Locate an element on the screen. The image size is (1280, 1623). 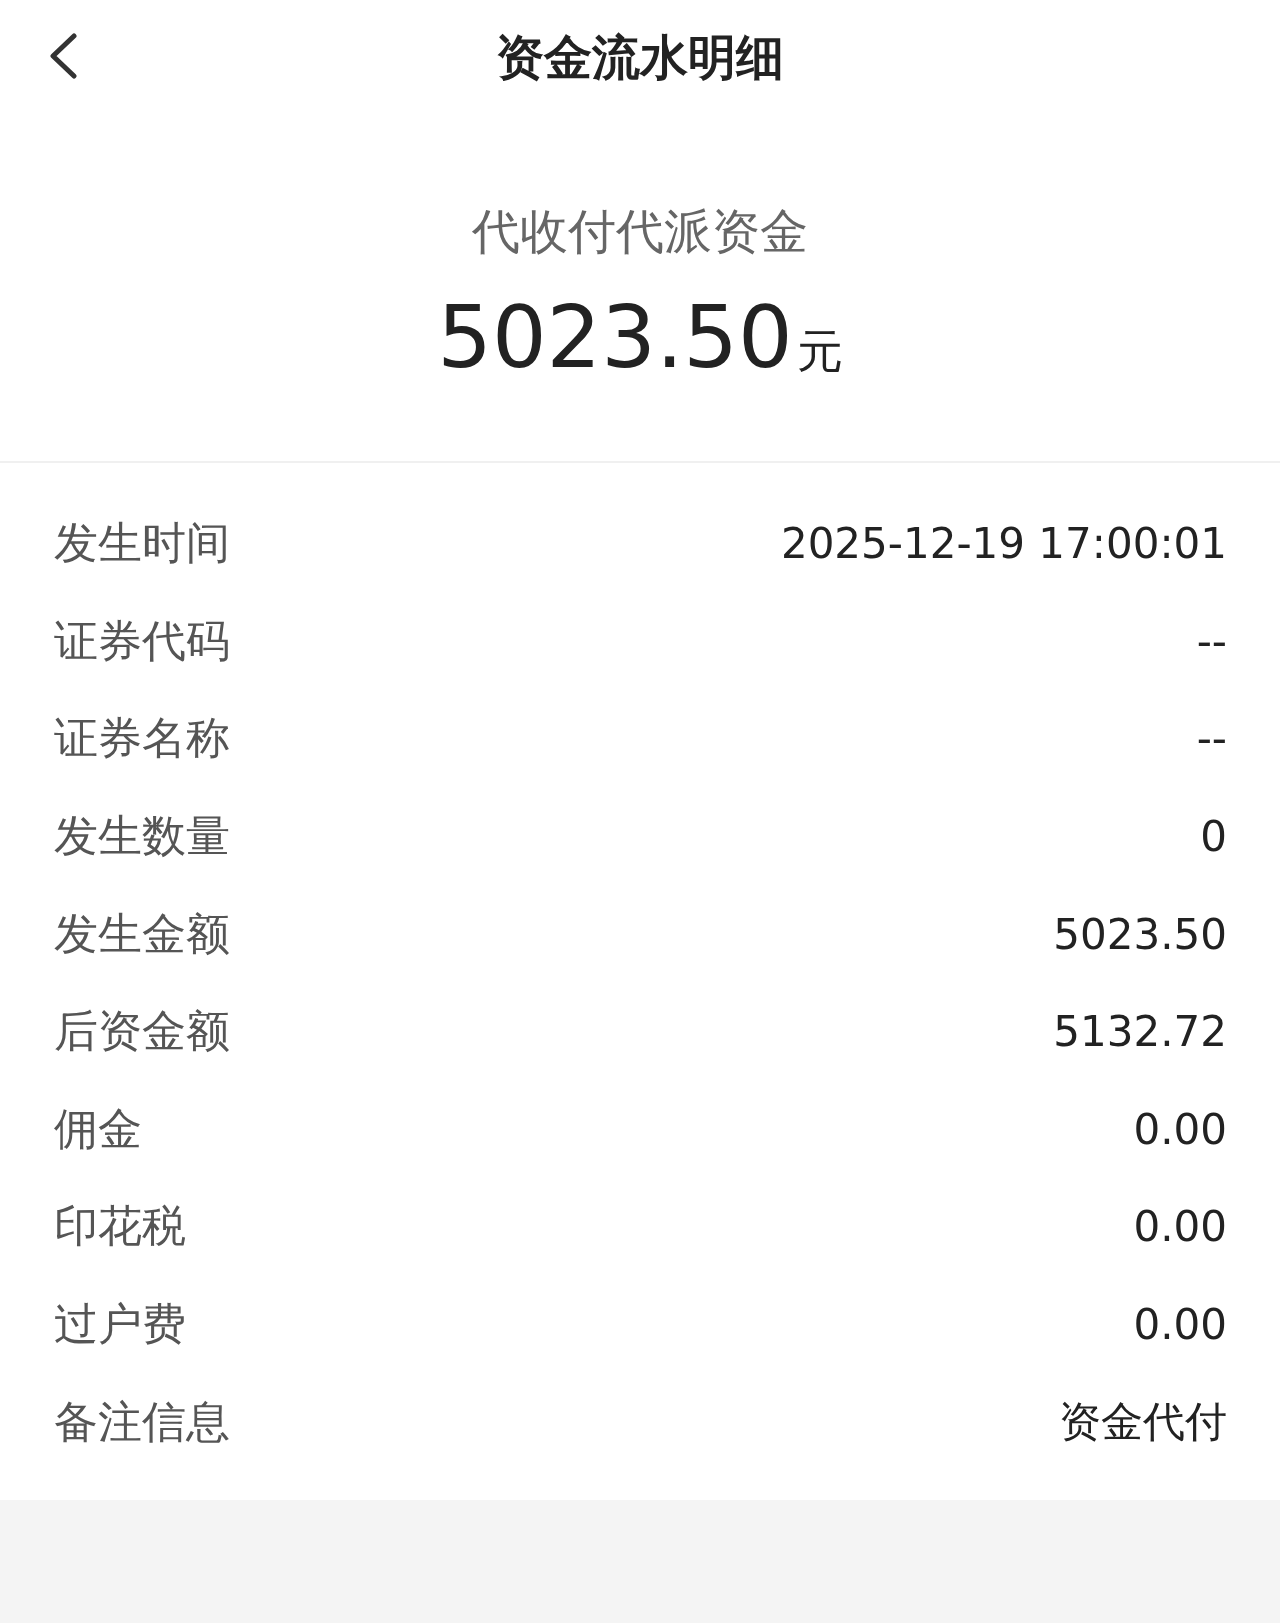
detail-value: 5132.72 is located at coordinates (1140, 1032).